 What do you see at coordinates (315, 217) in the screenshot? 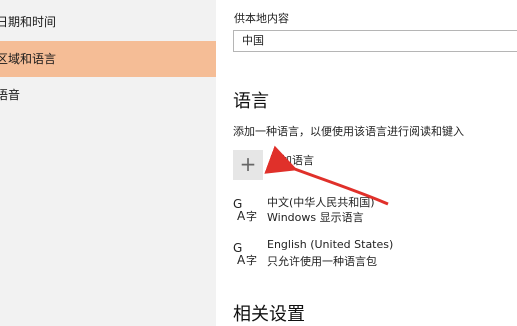
I see `language-status: Windows 显示语言` at bounding box center [315, 217].